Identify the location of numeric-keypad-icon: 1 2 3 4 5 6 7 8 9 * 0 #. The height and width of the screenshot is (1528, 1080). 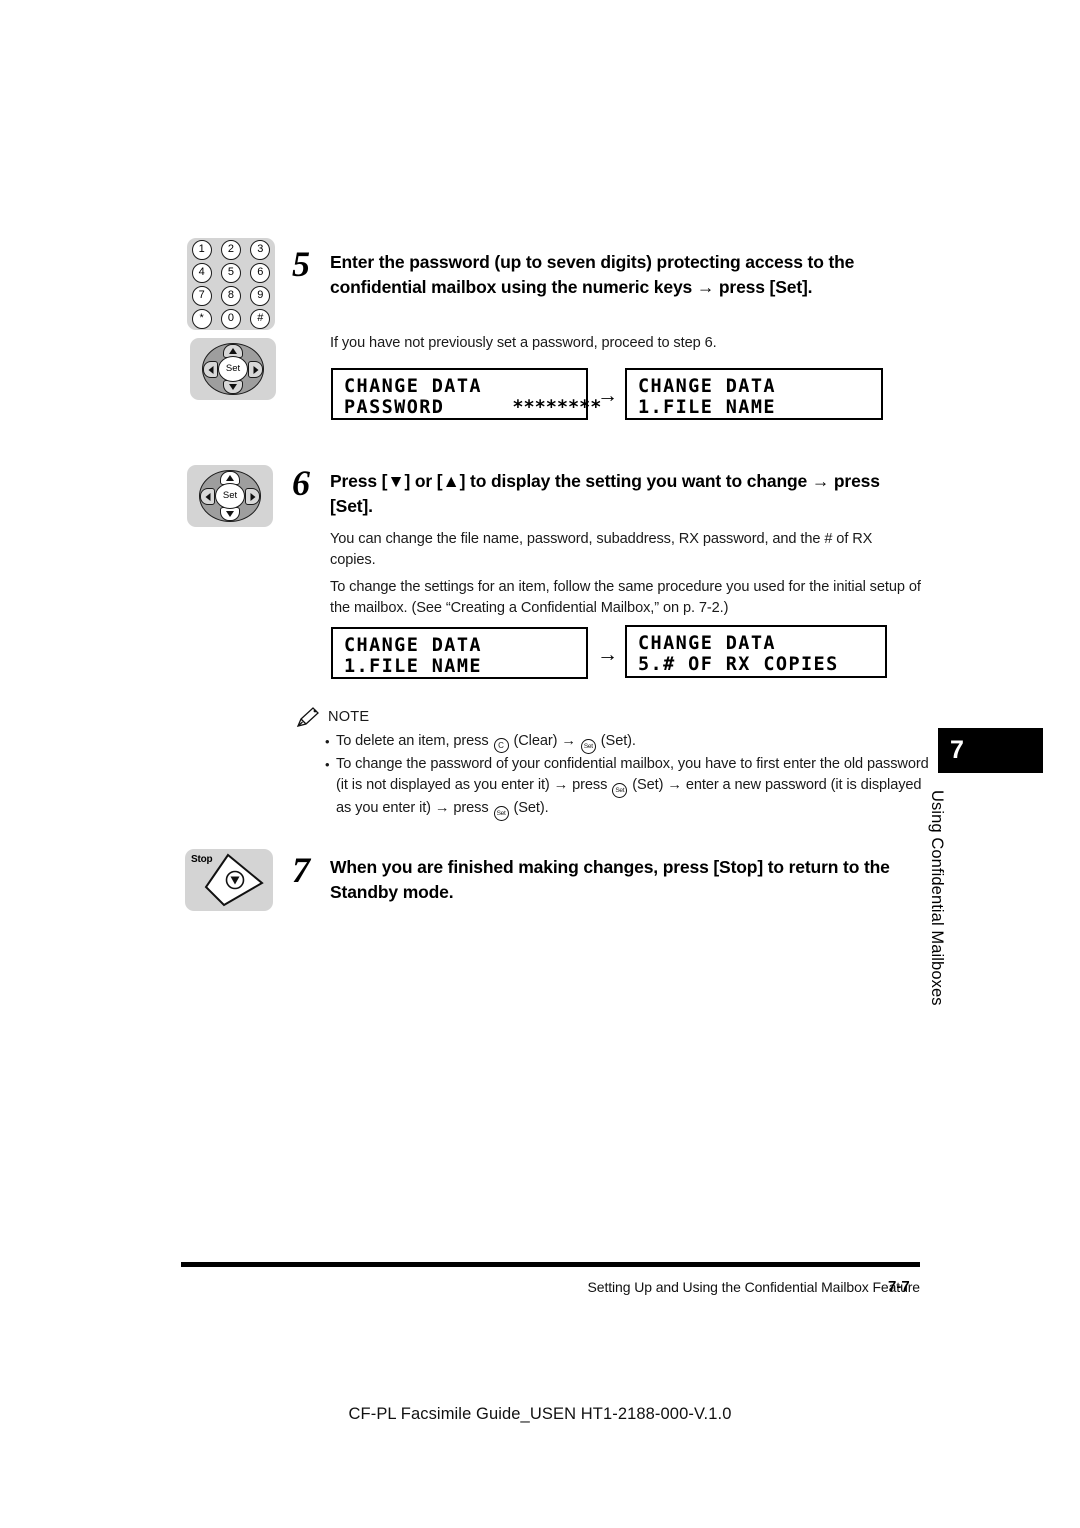
(231, 284).